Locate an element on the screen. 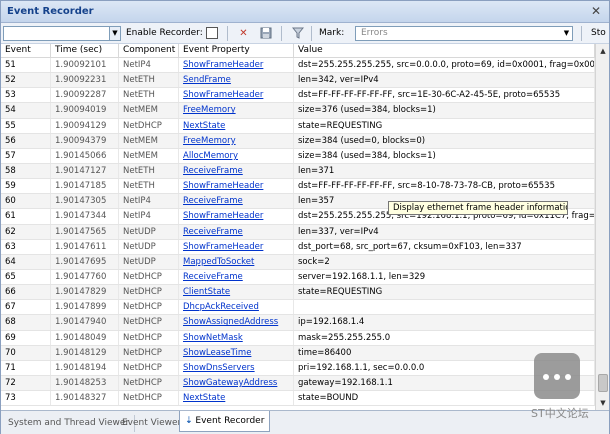  table-row: 58 1.90147127 NetETH ReceiveFrame len=371 is located at coordinates (298, 171).